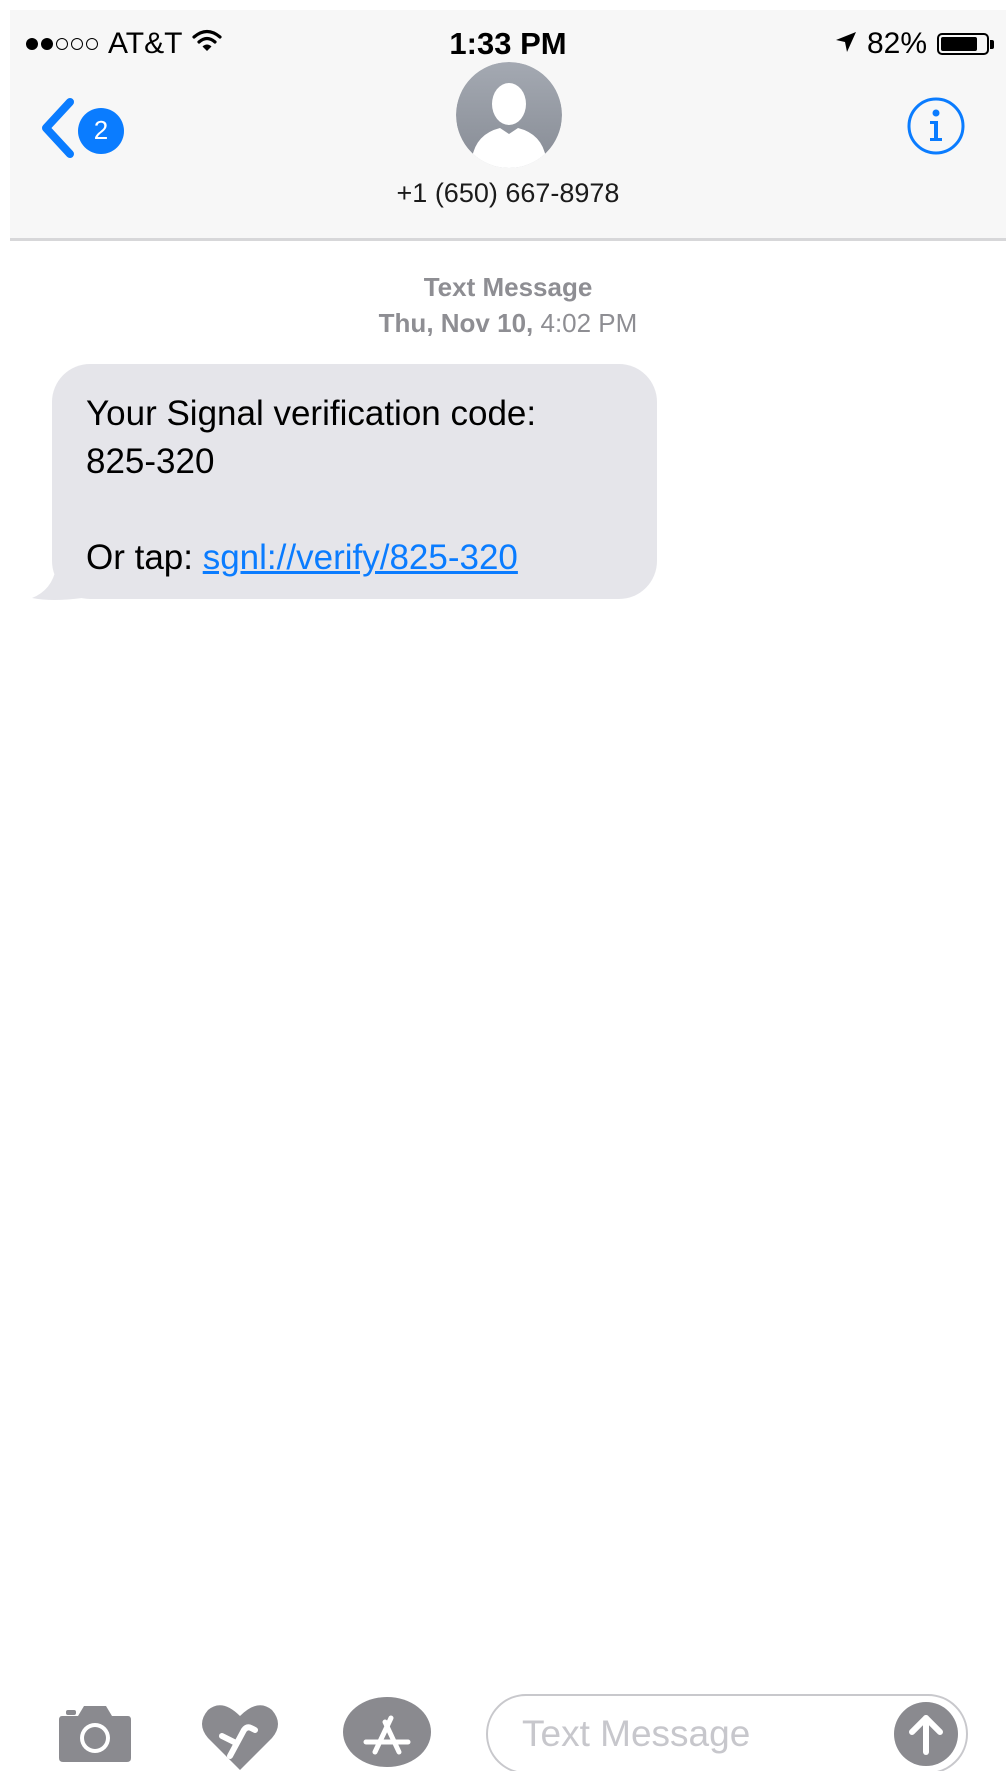  What do you see at coordinates (508, 193) in the screenshot?
I see `contact-name: +1 (650) 667-8978` at bounding box center [508, 193].